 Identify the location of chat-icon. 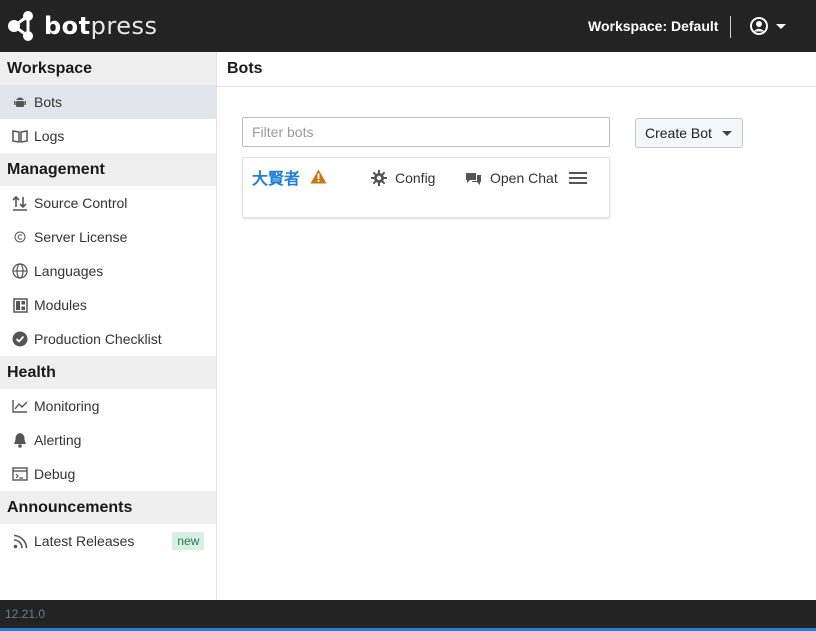
(473, 178).